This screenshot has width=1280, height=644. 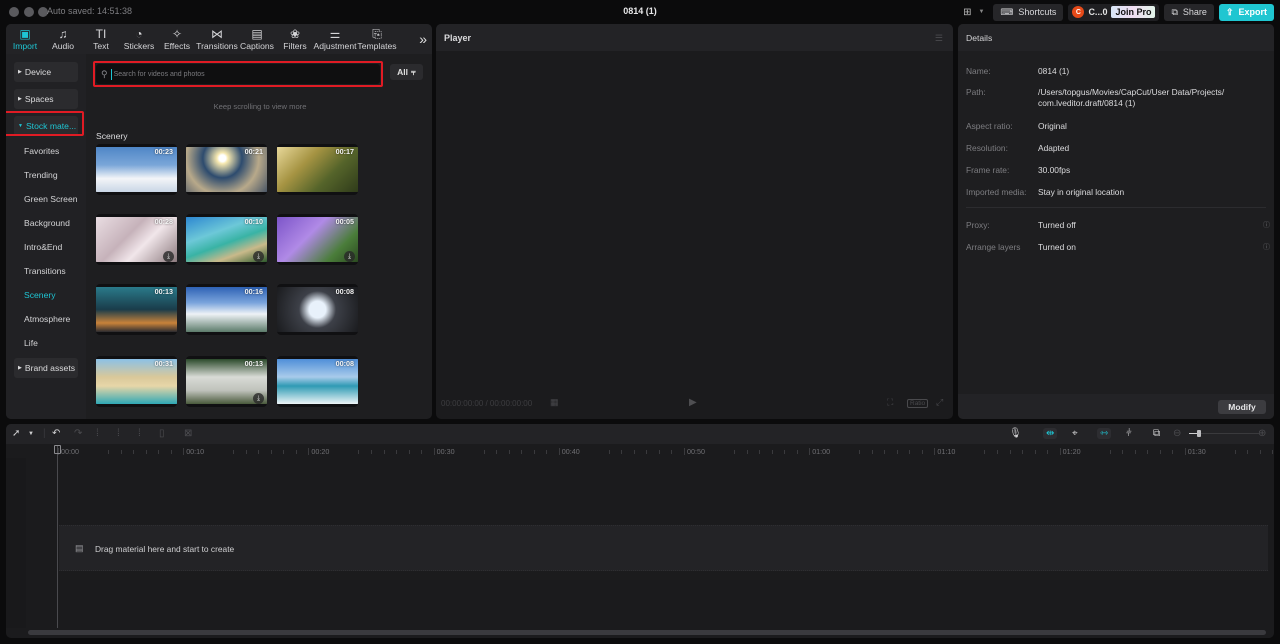 What do you see at coordinates (14, 12) in the screenshot?
I see `close-window-button` at bounding box center [14, 12].